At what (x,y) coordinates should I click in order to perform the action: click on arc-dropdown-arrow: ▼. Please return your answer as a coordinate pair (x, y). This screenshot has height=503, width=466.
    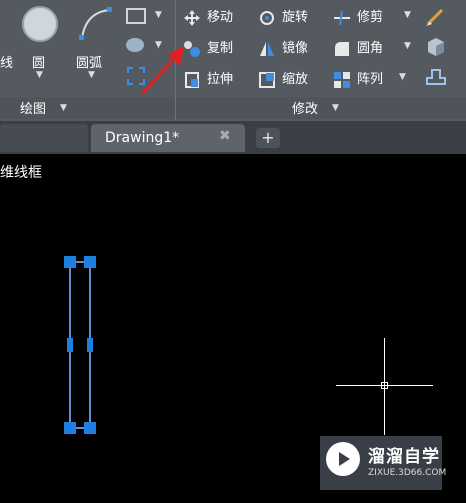
    Looking at the image, I should click on (91, 75).